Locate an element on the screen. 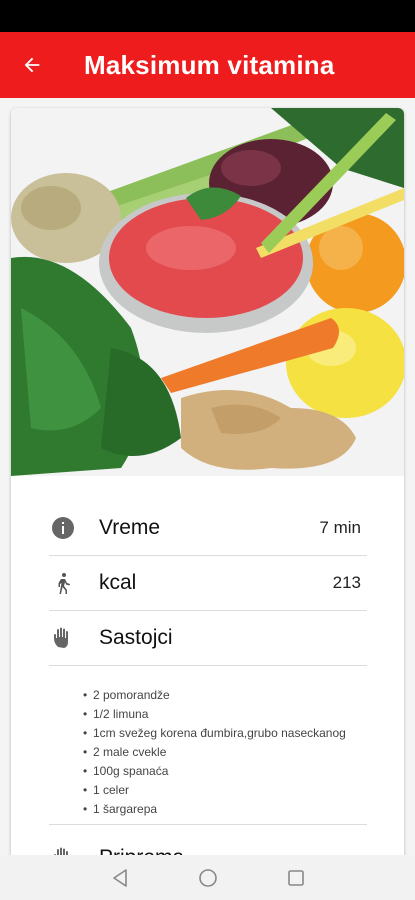 The height and width of the screenshot is (900, 415). nav-back-button is located at coordinates (120, 878).